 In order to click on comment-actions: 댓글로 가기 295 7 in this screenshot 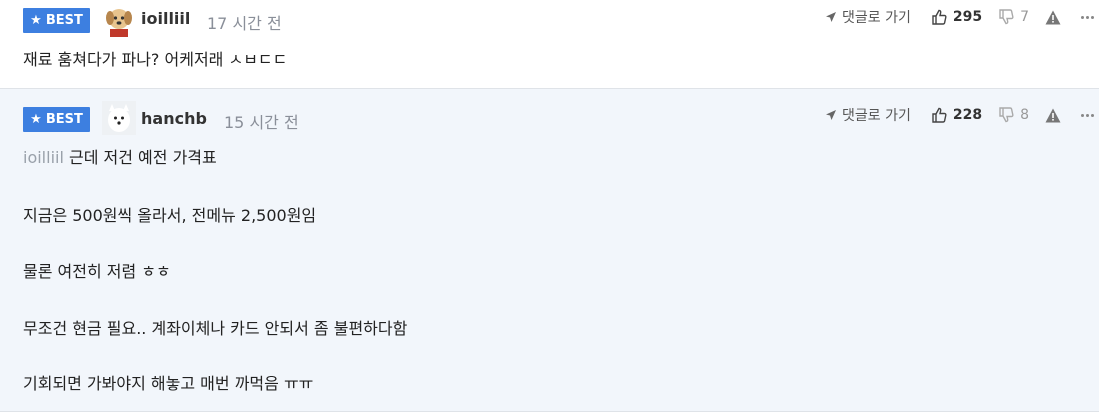, I will do `click(962, 17)`.